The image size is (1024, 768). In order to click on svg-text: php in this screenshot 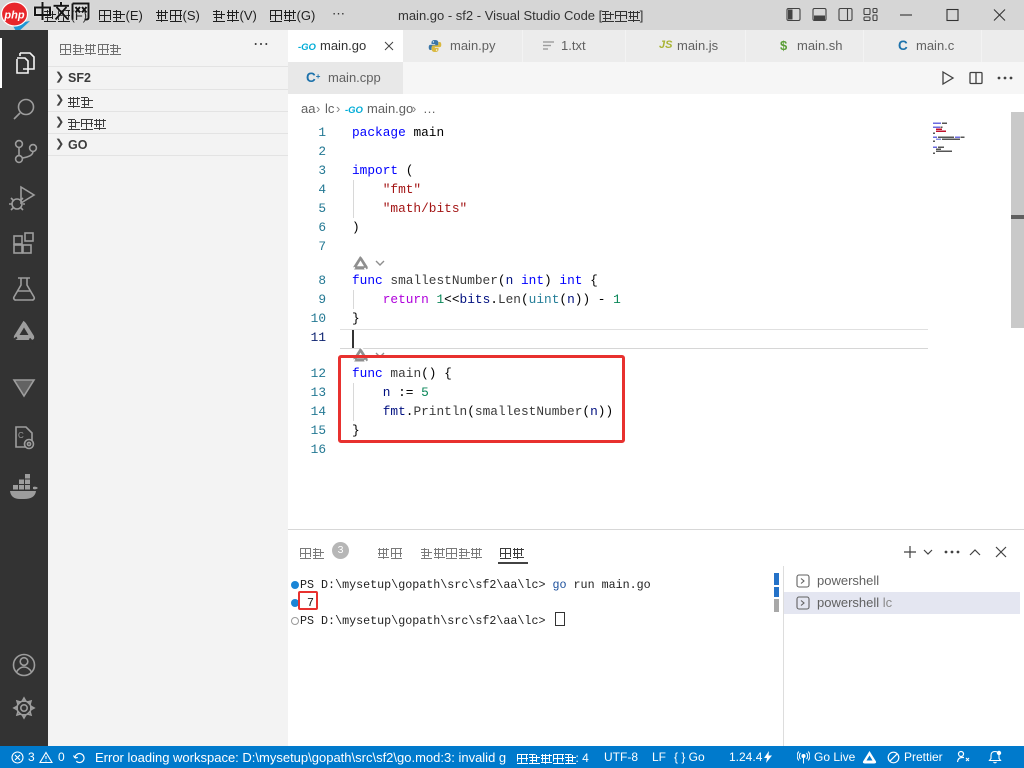, I will do `click(13, 16)`.